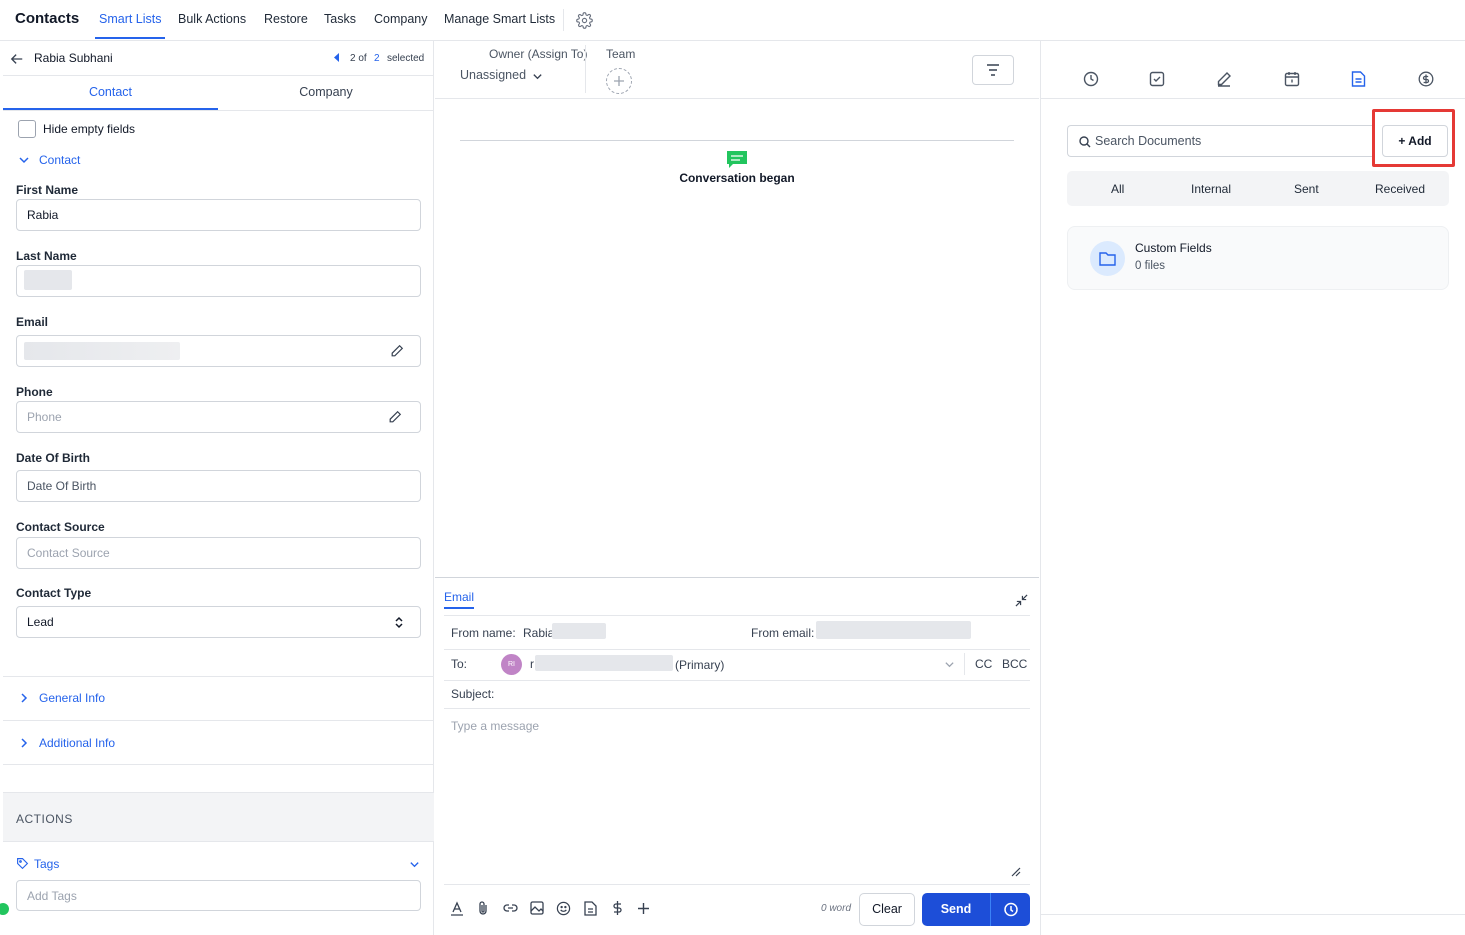  I want to click on contact-type-label: Contact Type, so click(54, 593).